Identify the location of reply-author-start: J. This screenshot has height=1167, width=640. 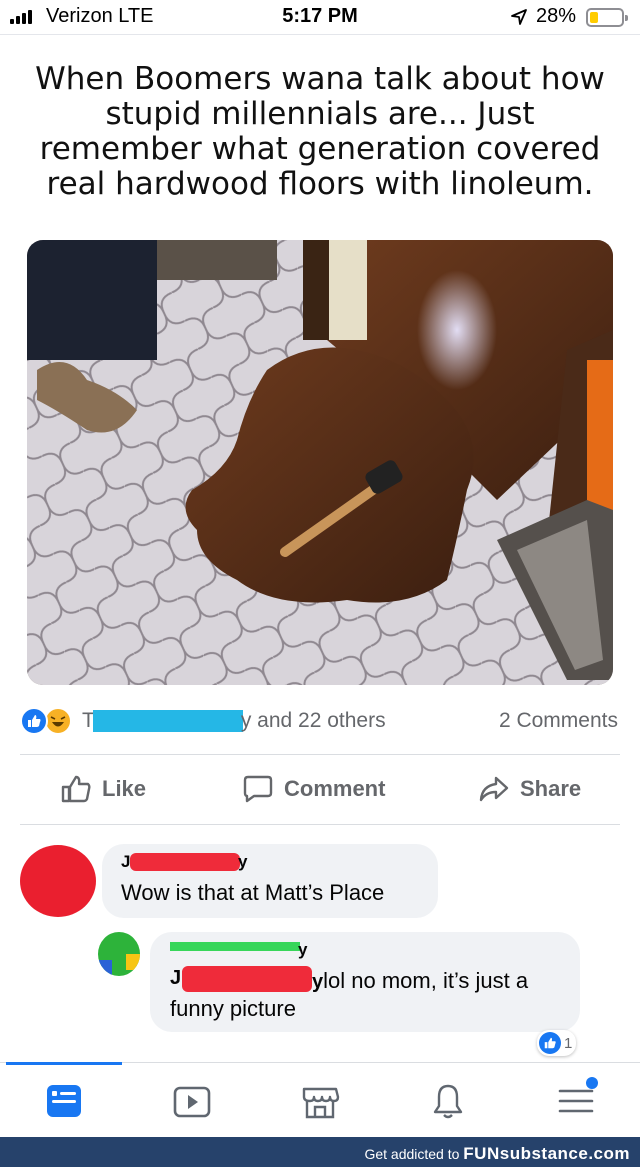
(175, 978).